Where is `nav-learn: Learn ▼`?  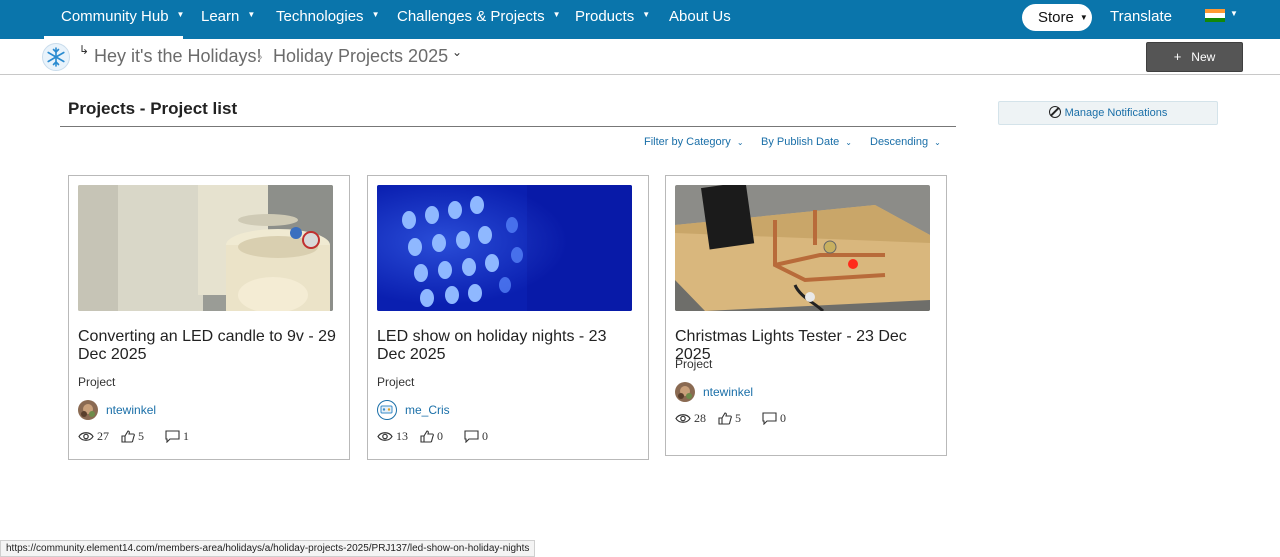
nav-learn: Learn ▼ is located at coordinates (228, 18).